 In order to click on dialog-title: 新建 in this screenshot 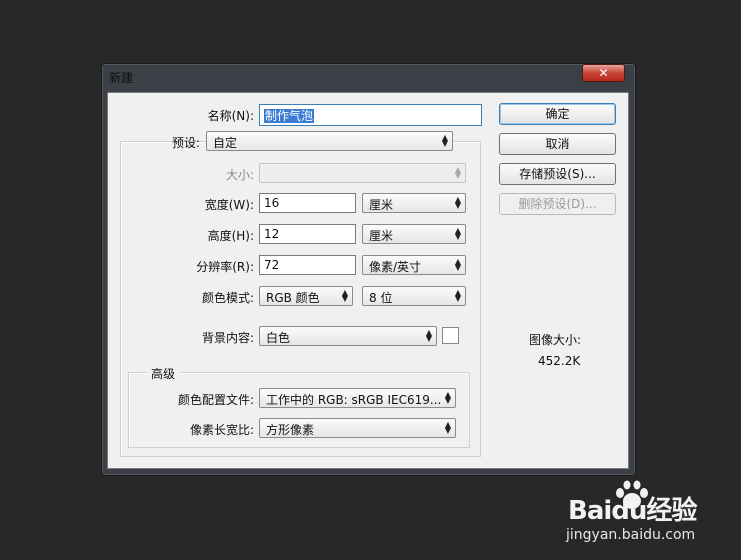, I will do `click(121, 78)`.